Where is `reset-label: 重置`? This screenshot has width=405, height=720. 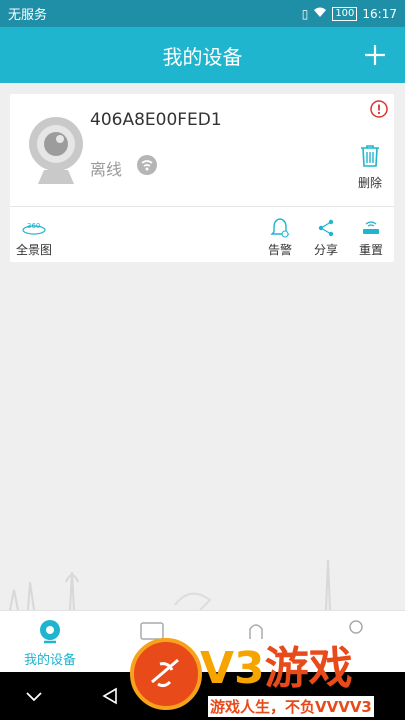 reset-label: 重置 is located at coordinates (370, 250).